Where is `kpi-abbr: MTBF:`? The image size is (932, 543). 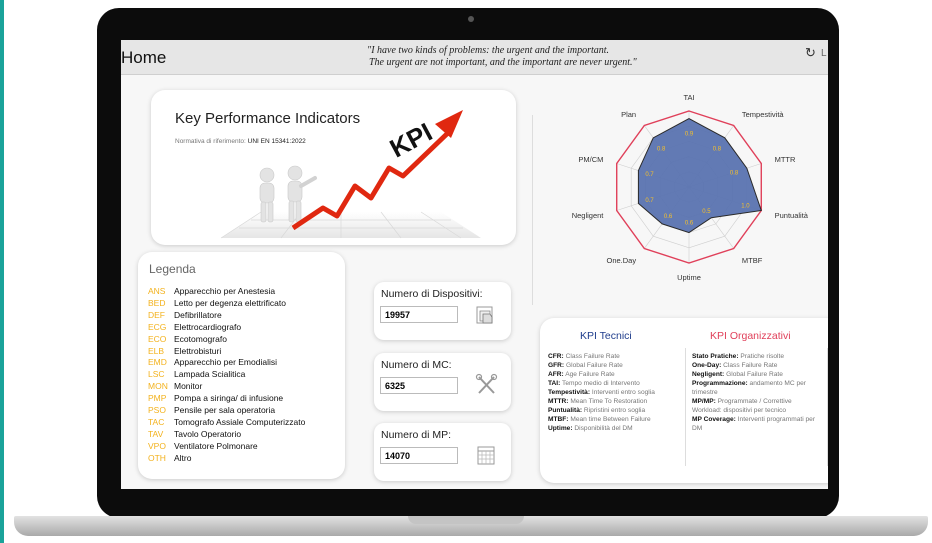
kpi-abbr: MTBF: is located at coordinates (558, 419).